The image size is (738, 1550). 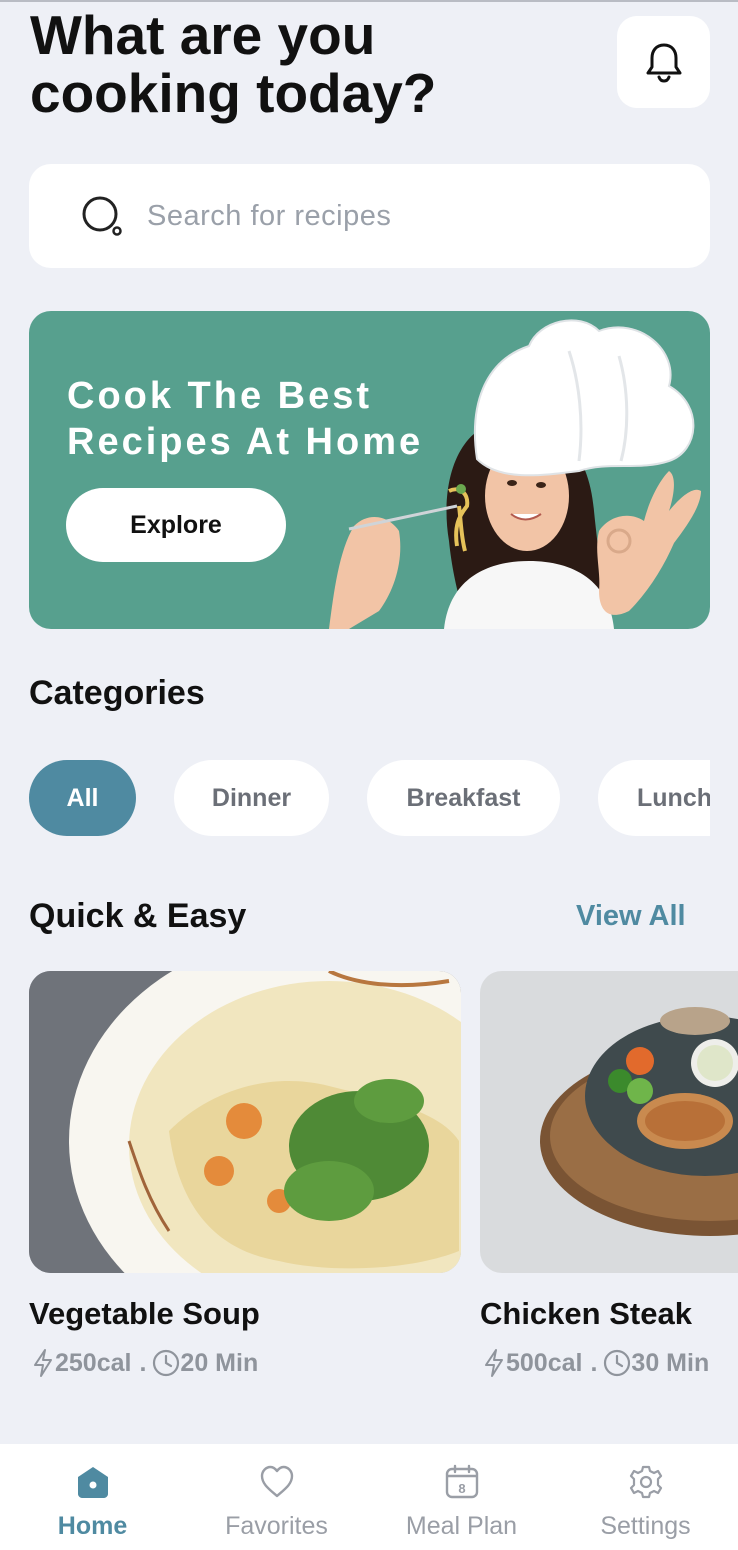 I want to click on recipe-meta-vegetable-soup: 250cal . 20 Min, so click(x=144, y=1363).